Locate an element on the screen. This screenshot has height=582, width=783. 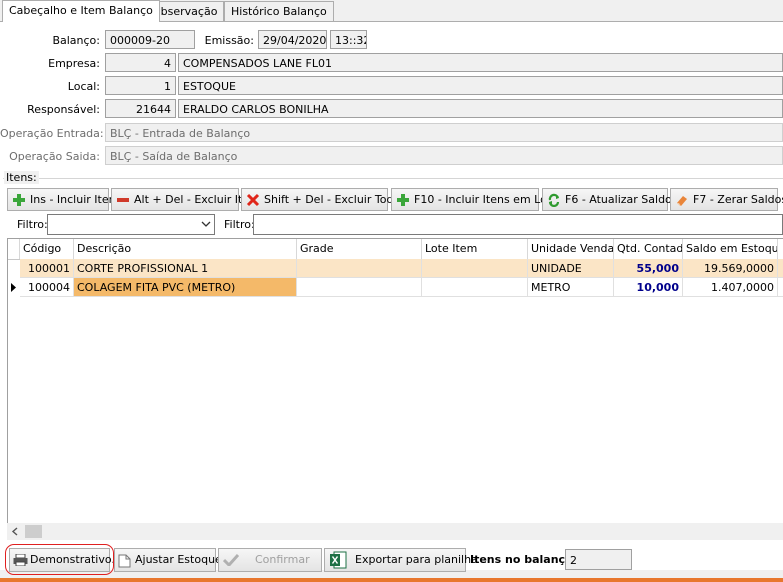
cell-descricao-selected: COLAGEM FITA PVC (METRO) is located at coordinates (185, 287).